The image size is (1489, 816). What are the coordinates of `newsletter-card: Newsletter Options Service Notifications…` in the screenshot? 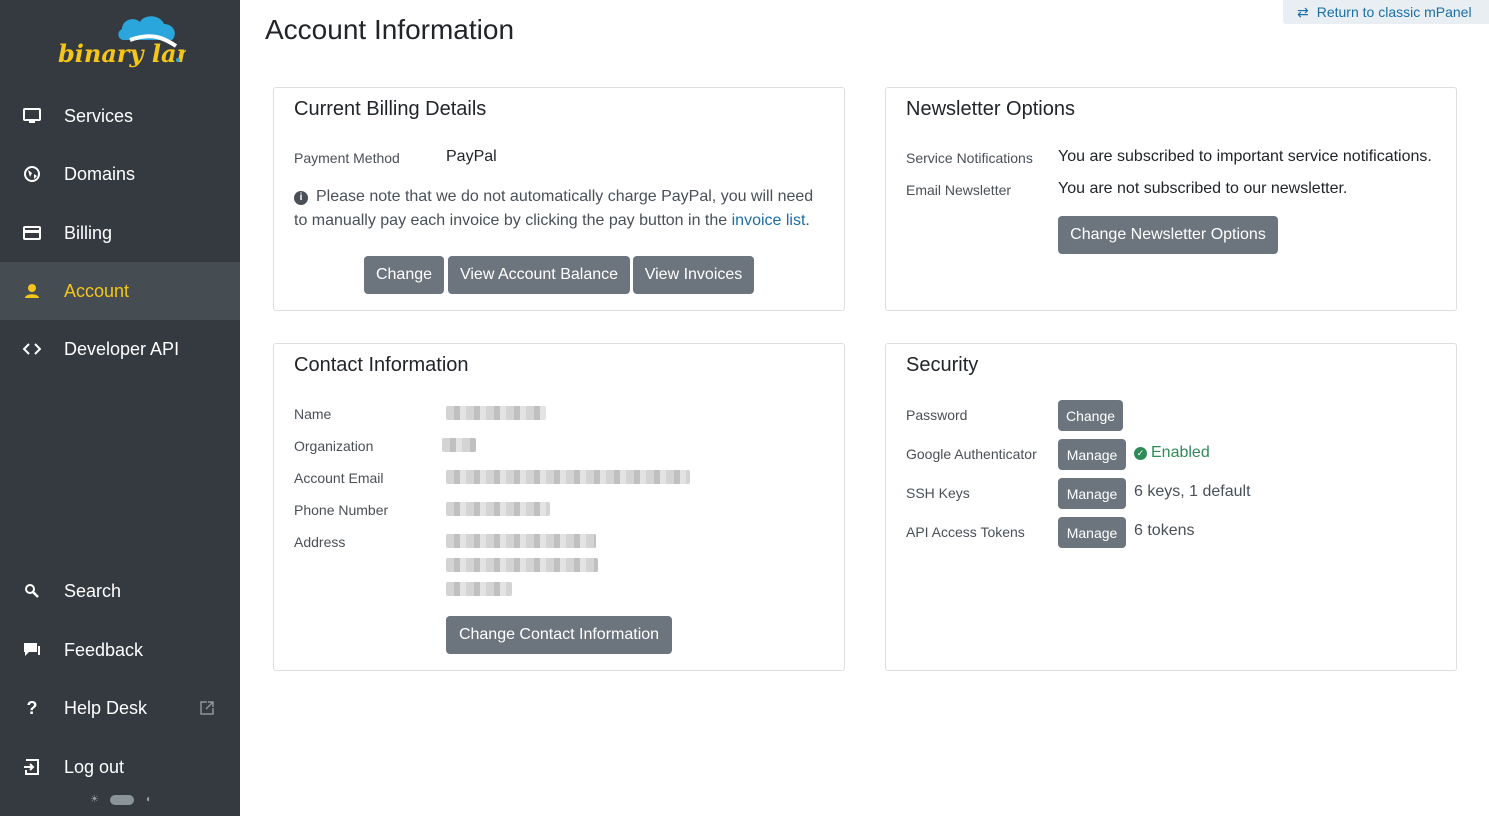 It's located at (1171, 199).